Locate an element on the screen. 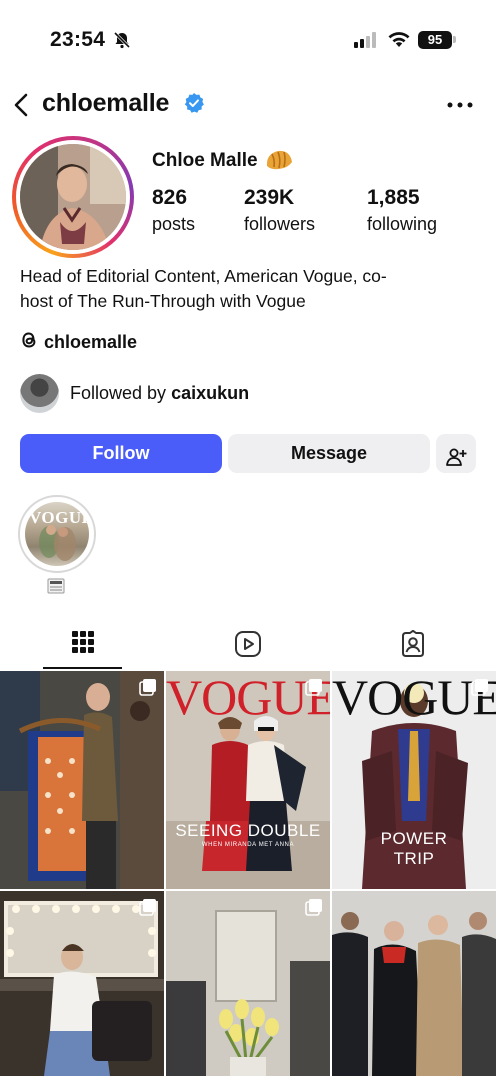  status-bar: 23:54 95 is located at coordinates (248, 40).